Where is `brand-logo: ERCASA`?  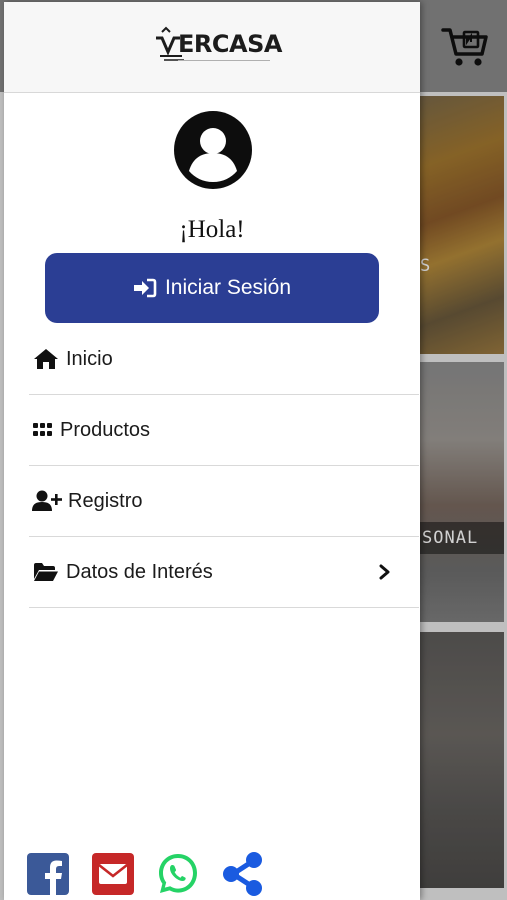 brand-logo: ERCASA is located at coordinates (218, 44).